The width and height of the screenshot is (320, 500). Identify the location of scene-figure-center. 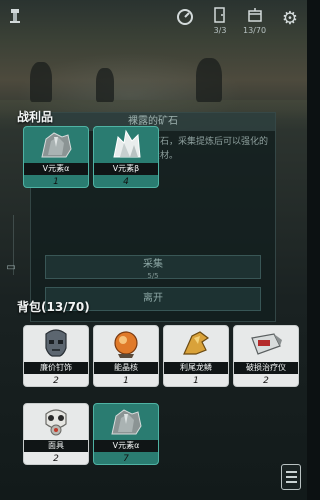
(105, 85).